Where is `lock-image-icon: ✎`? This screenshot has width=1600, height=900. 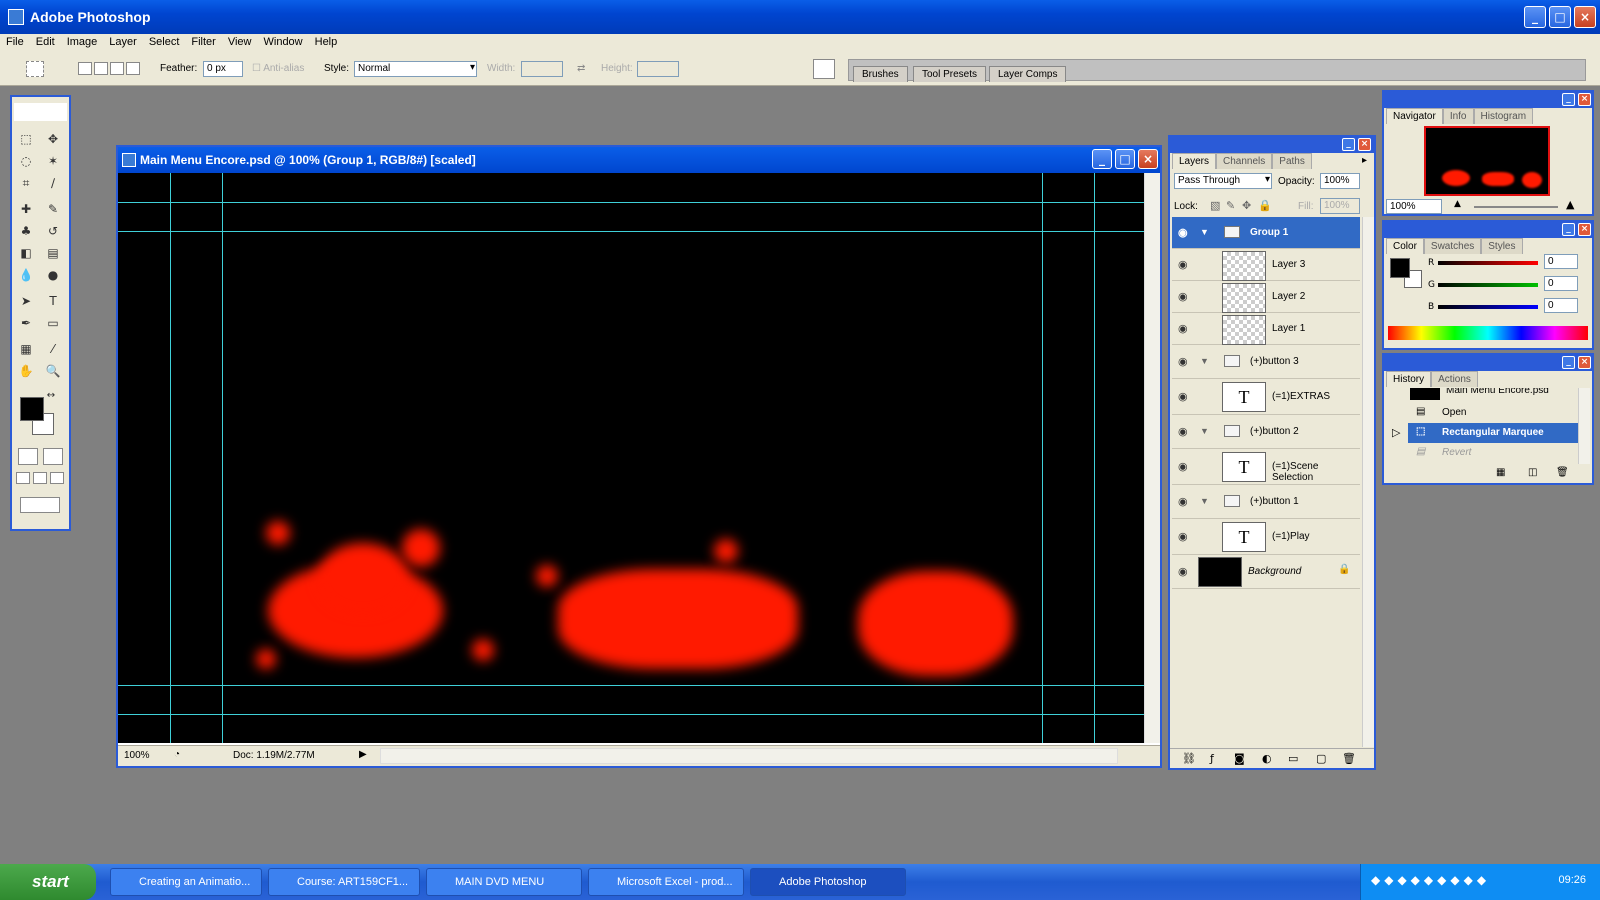
lock-image-icon: ✎ is located at coordinates (1230, 205).